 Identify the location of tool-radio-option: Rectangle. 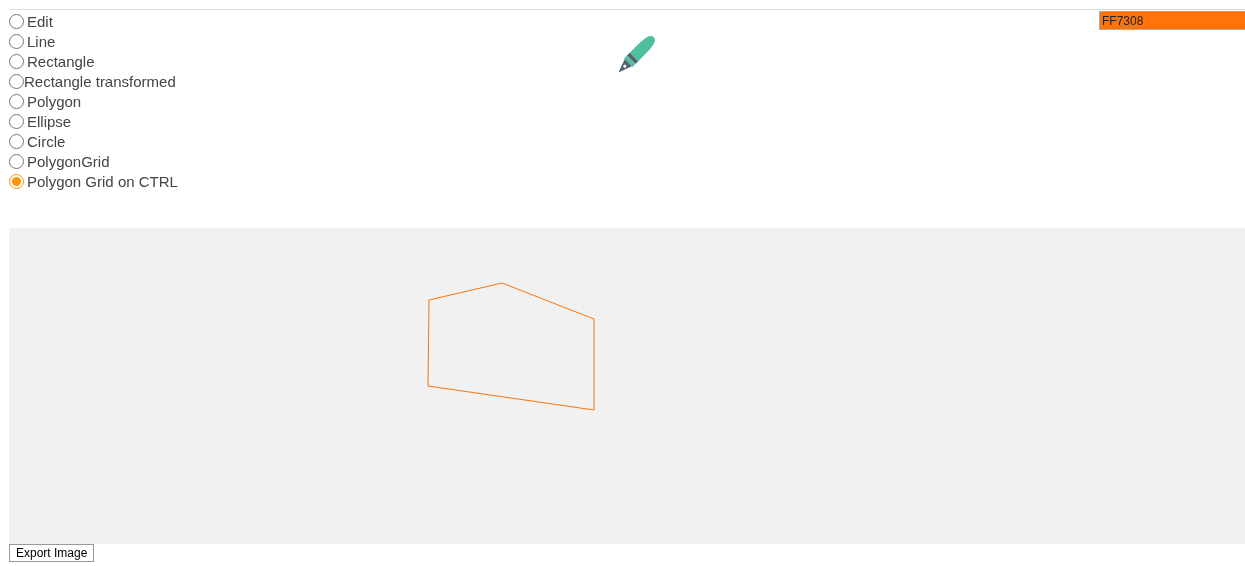
(51, 61).